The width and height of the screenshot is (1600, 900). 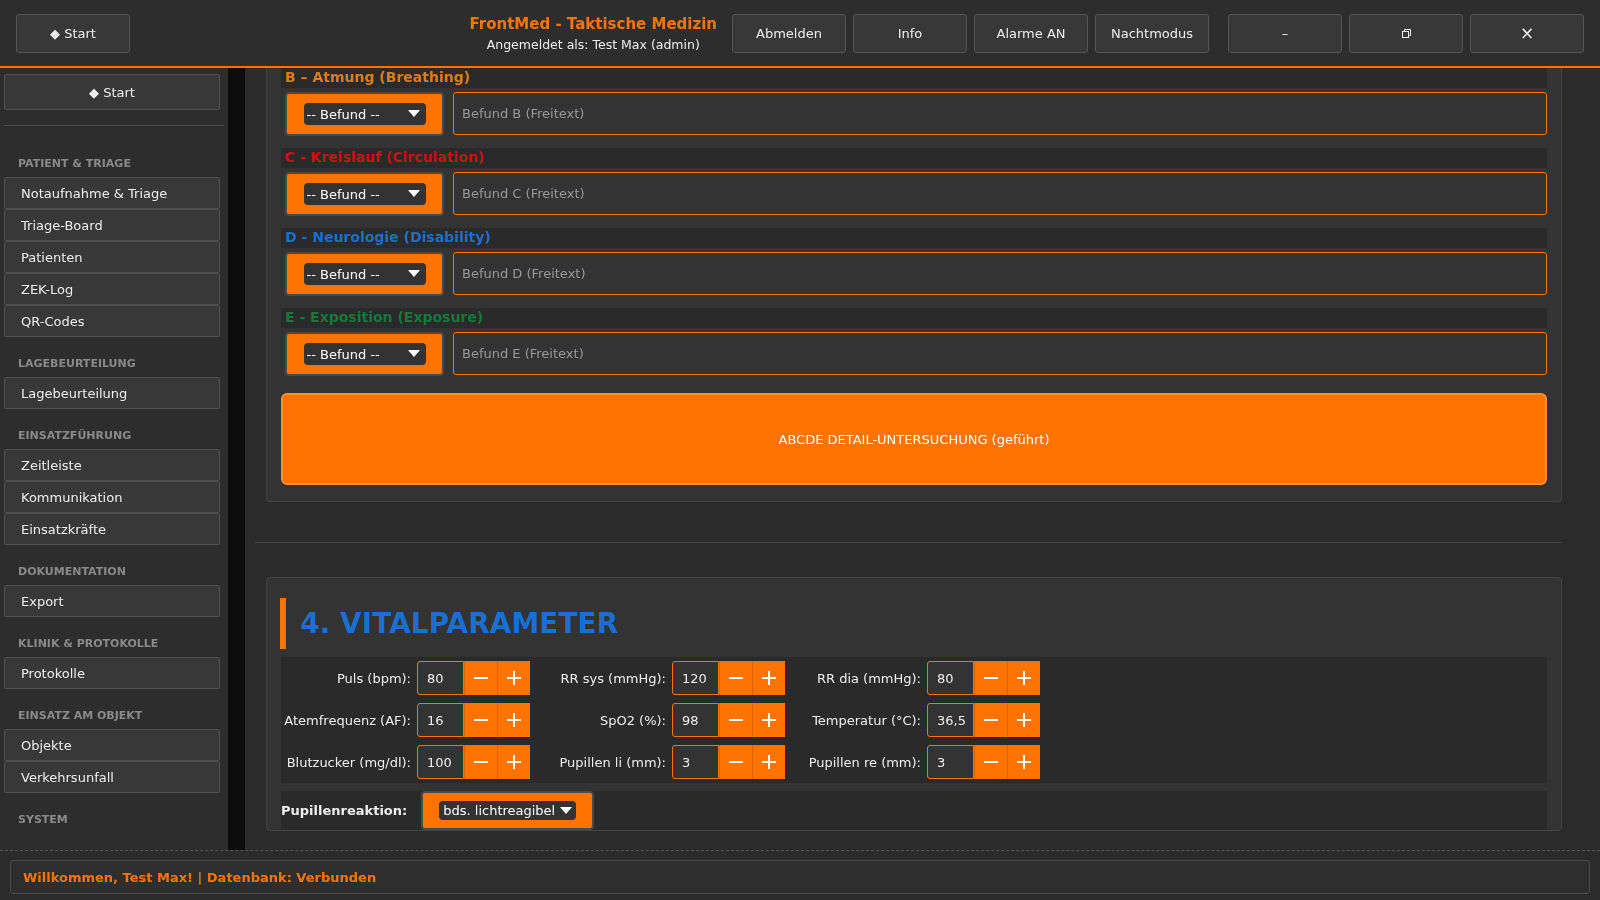 What do you see at coordinates (112, 393) in the screenshot?
I see `sidebar-item: Lagebeurteilung` at bounding box center [112, 393].